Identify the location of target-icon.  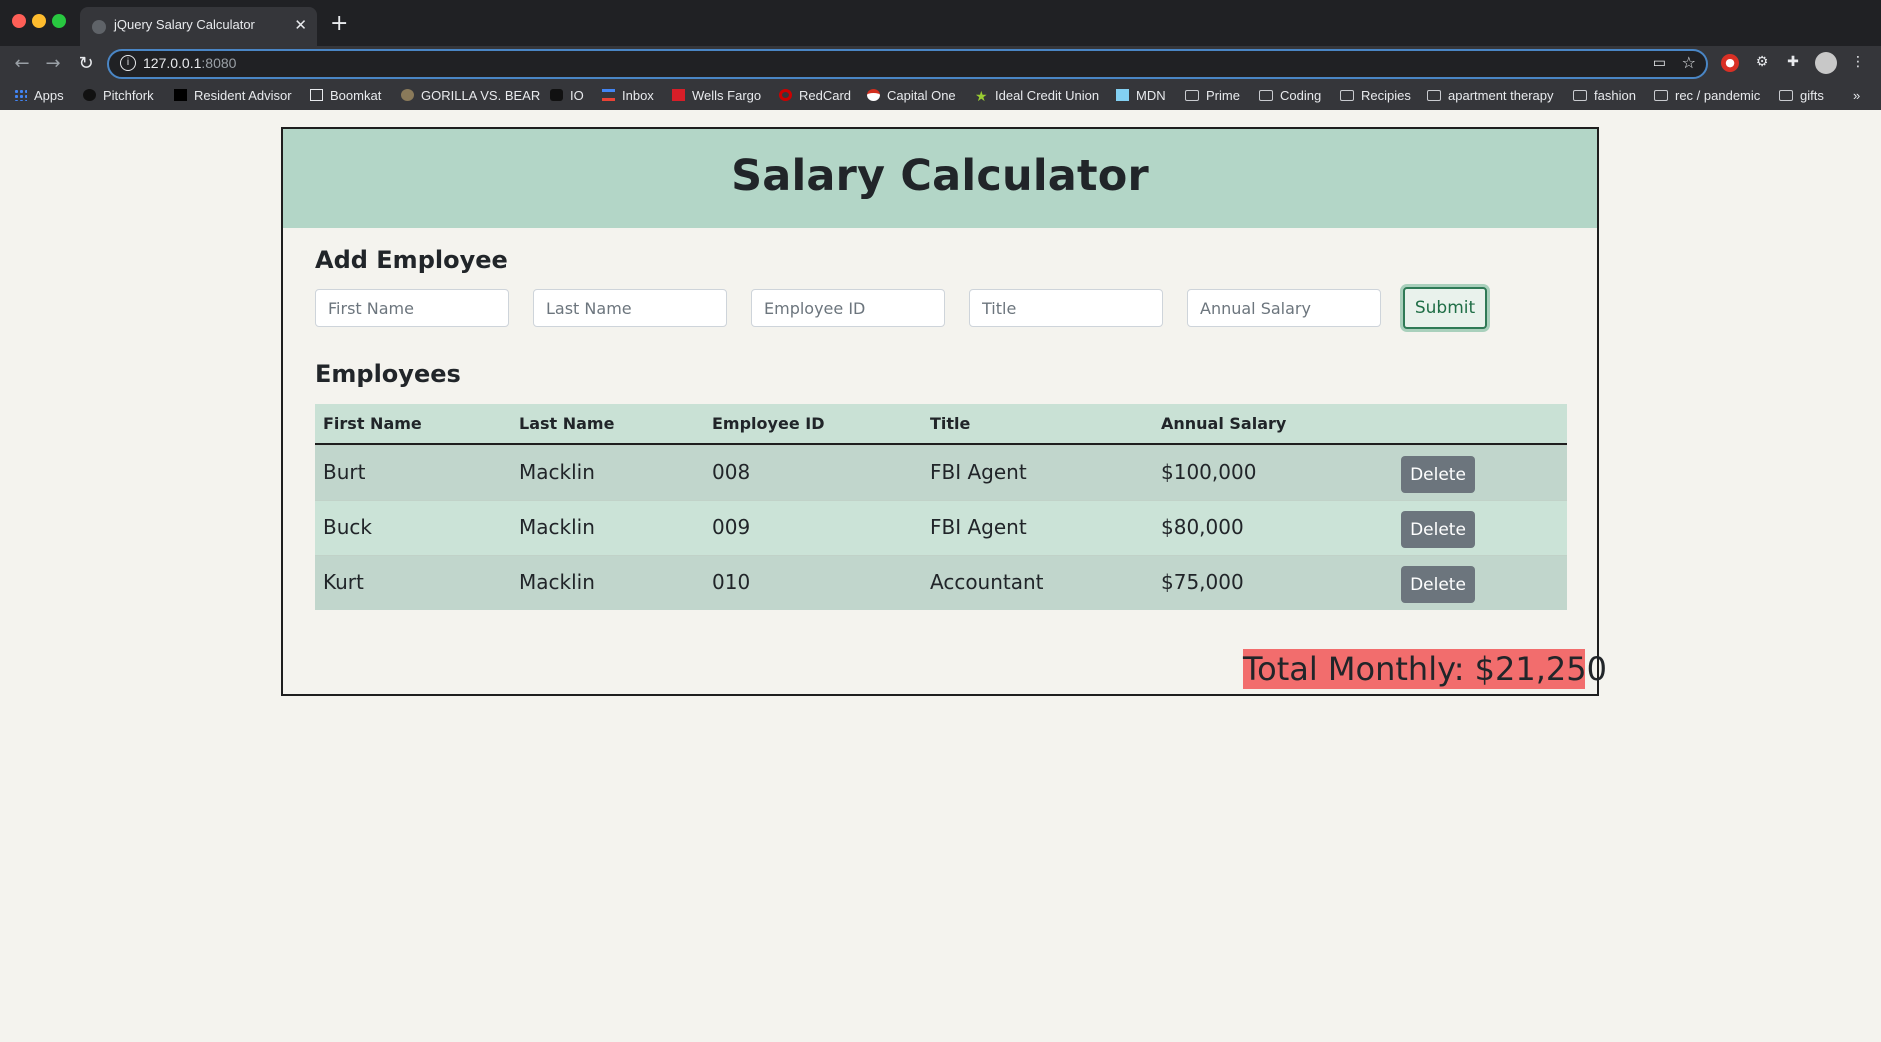
(785, 95).